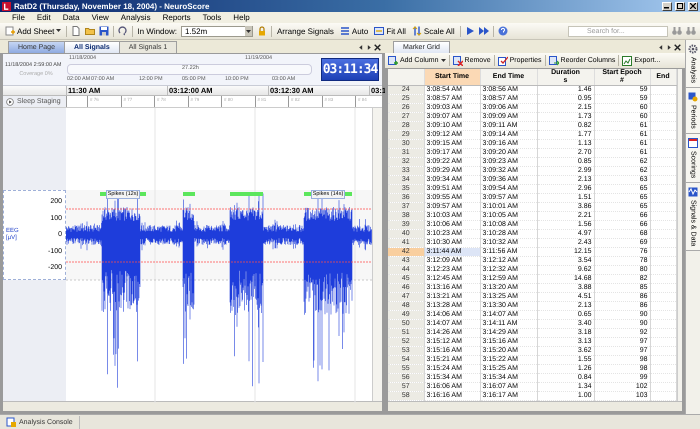 This screenshot has width=700, height=429. What do you see at coordinates (100, 17) in the screenshot?
I see `menu-item: View` at bounding box center [100, 17].